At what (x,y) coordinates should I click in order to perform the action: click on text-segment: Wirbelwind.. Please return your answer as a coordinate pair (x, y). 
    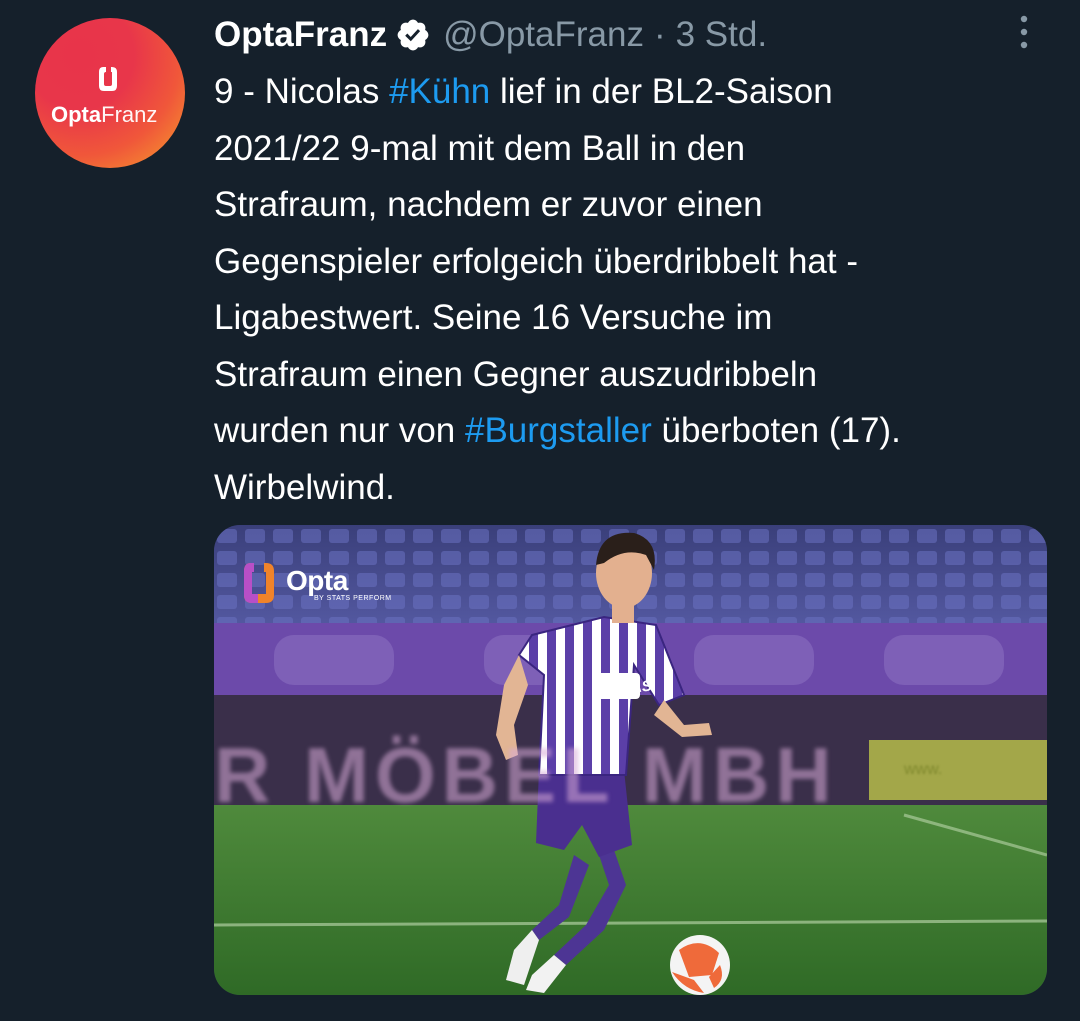
    Looking at the image, I should click on (304, 487).